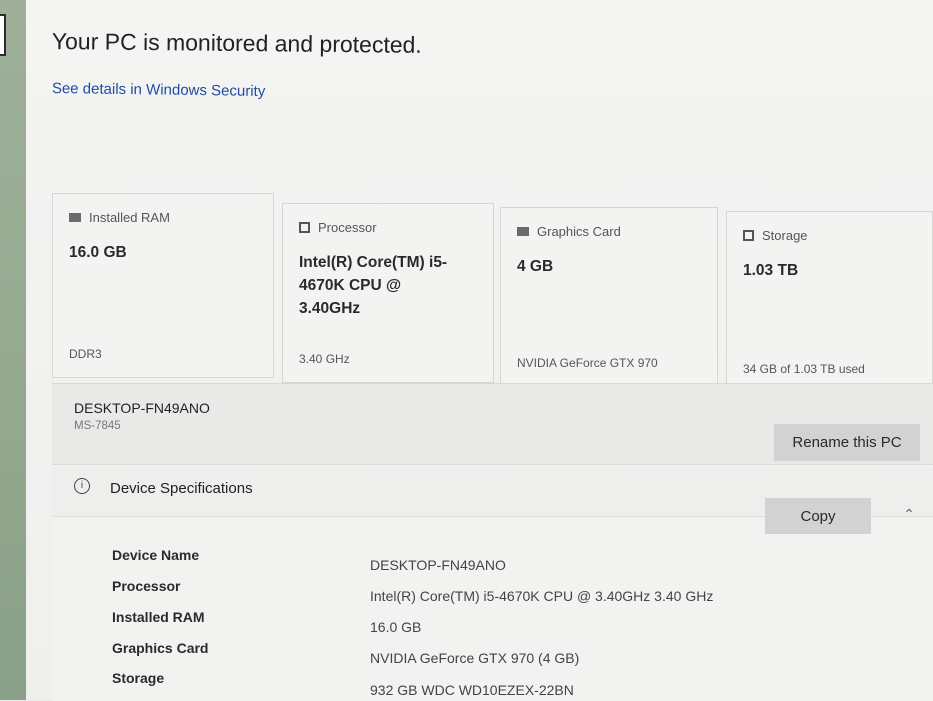 This screenshot has width=933, height=701. I want to click on card-label: Storage, so click(785, 235).